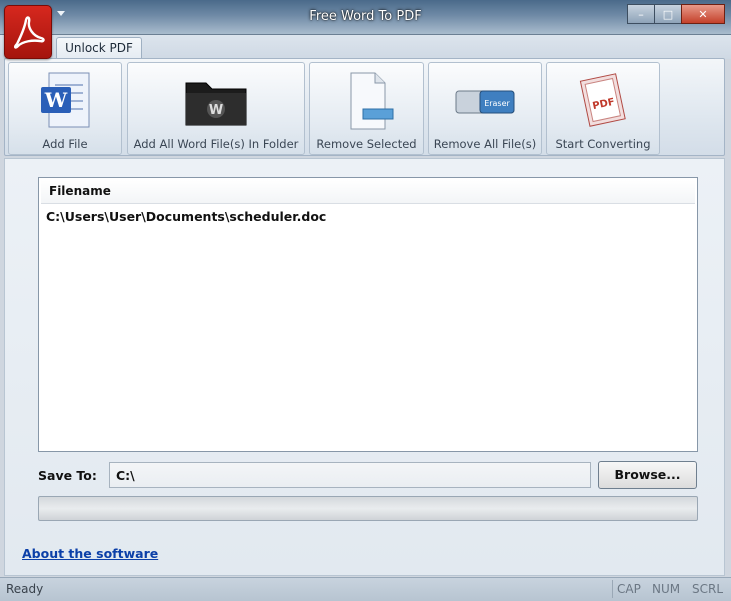 This screenshot has height=601, width=731. Describe the element at coordinates (612, 589) in the screenshot. I see `status-divider` at that location.